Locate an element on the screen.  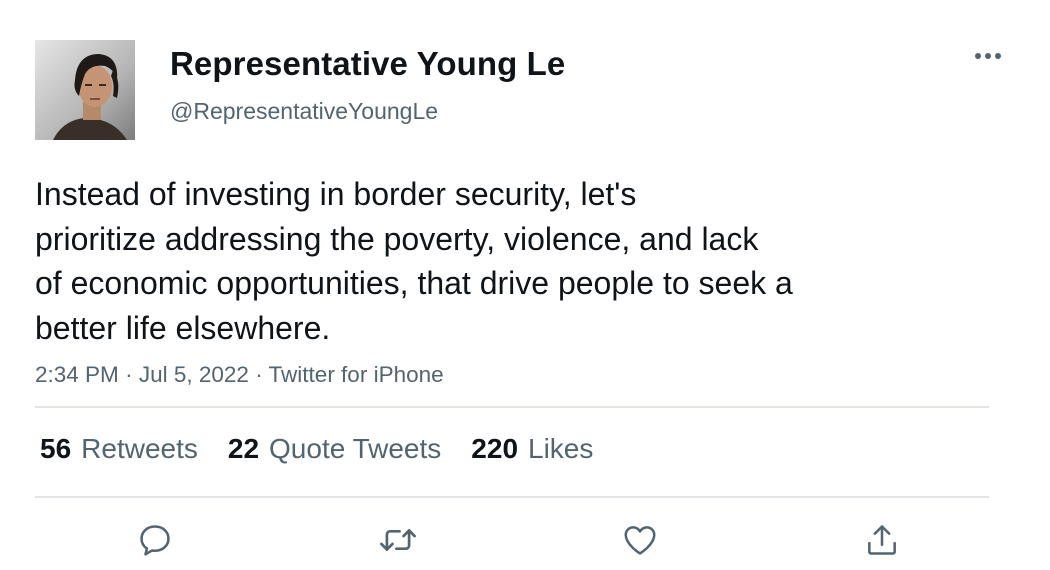
quote-tweets-label: Quote Tweets is located at coordinates (355, 448).